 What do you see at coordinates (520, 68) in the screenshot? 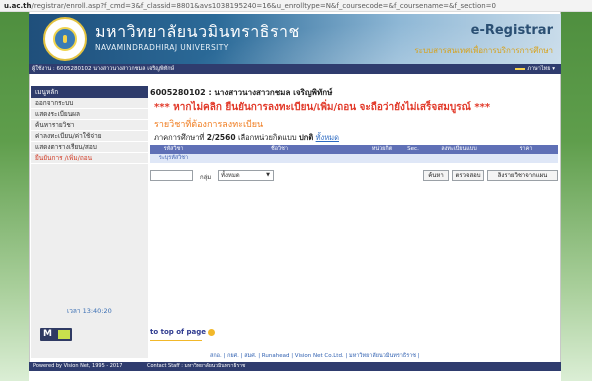
I see `menu-bars-icon` at bounding box center [520, 68].